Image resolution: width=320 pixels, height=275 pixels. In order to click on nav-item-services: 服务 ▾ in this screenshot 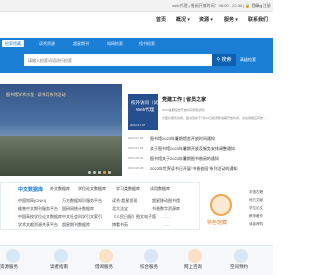, I will do `click(231, 19)`.